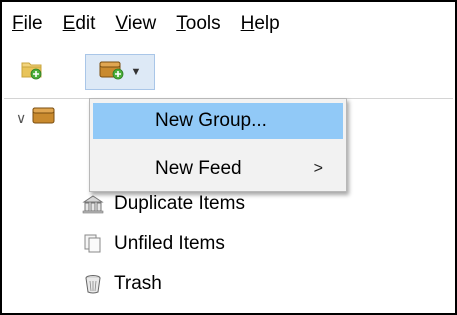 The image size is (457, 315). What do you see at coordinates (198, 24) in the screenshot?
I see `menu-tools: Tools` at bounding box center [198, 24].